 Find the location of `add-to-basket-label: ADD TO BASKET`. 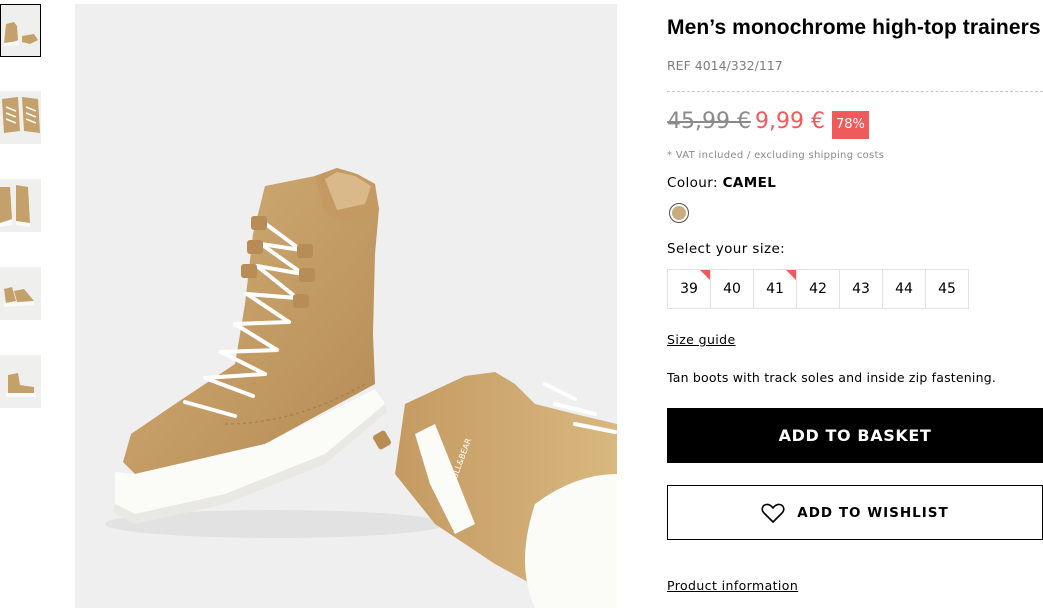

add-to-basket-label: ADD TO BASKET is located at coordinates (855, 435).